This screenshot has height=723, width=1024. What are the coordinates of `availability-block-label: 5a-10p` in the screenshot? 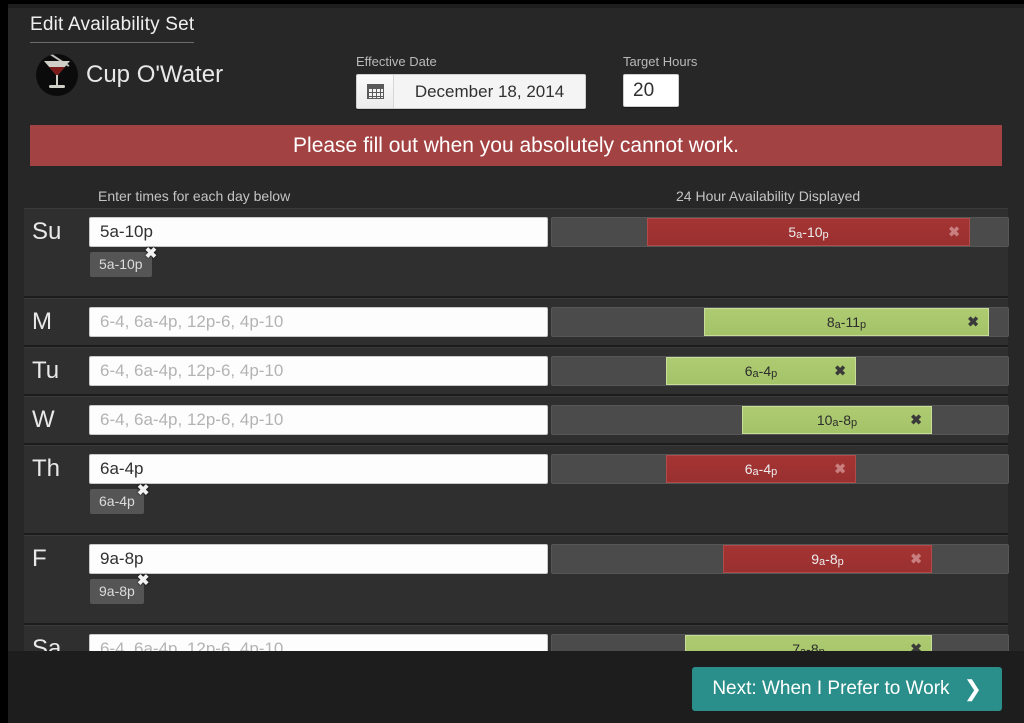 It's located at (808, 232).